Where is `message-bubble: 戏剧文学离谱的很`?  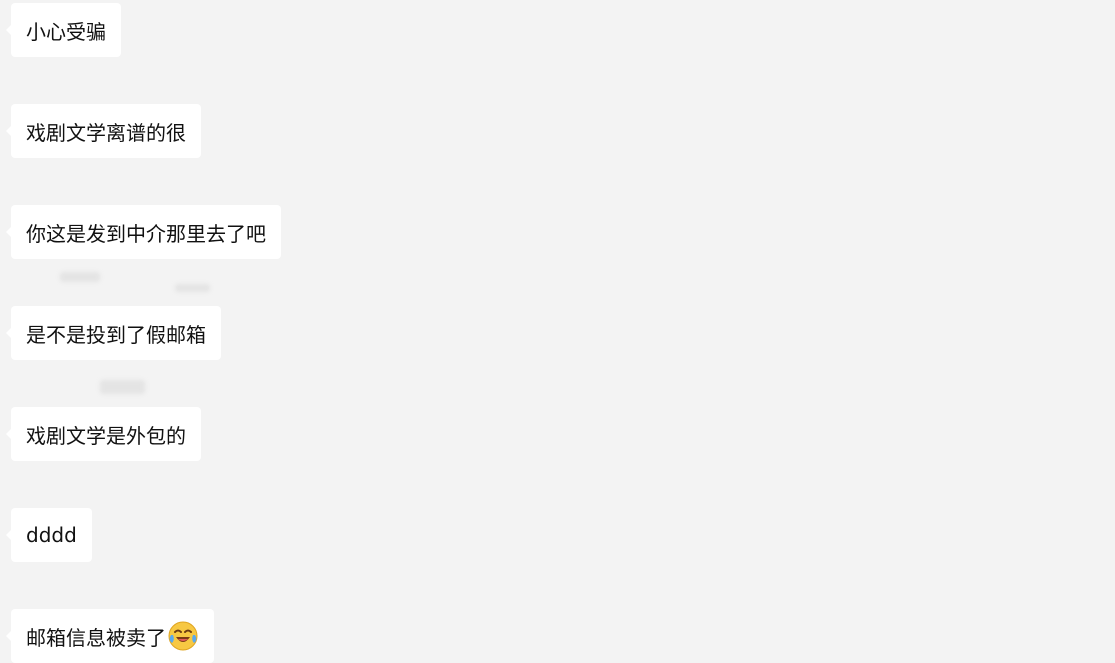
message-bubble: 戏剧文学离谱的很 is located at coordinates (103, 131).